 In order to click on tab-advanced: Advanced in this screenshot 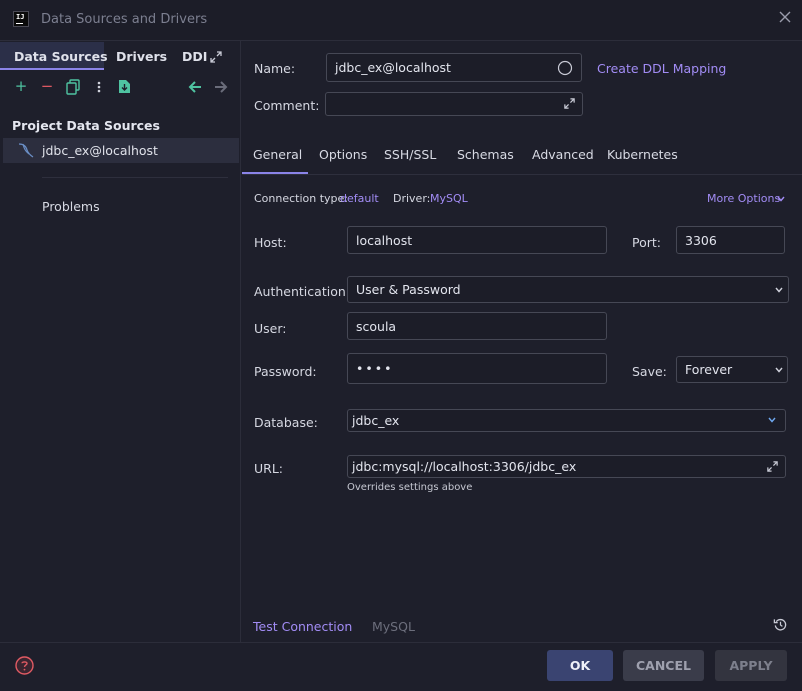, I will do `click(563, 154)`.